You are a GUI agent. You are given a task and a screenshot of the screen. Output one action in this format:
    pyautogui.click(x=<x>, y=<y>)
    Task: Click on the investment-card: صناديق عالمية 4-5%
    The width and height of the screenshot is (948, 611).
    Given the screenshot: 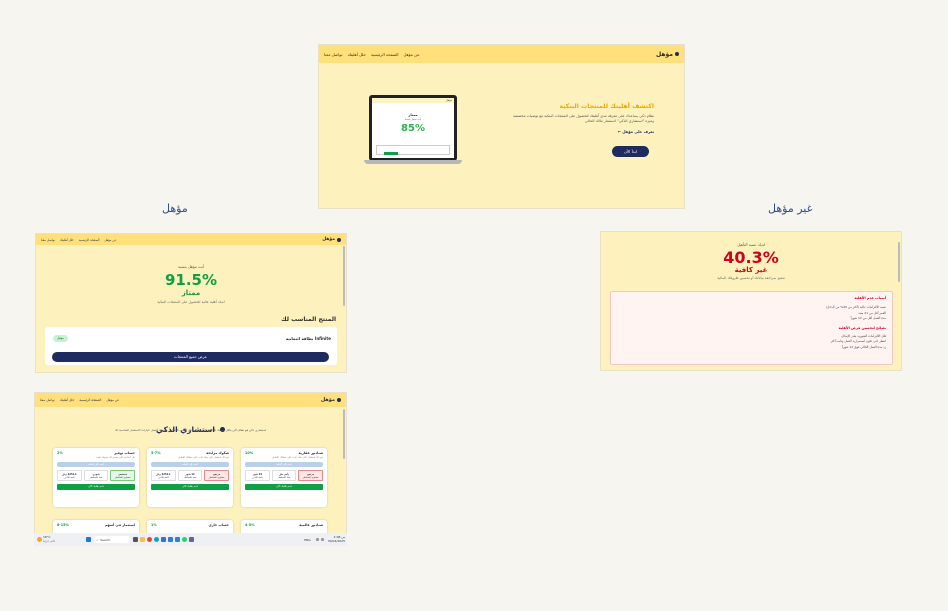 What is the action you would take?
    pyautogui.click(x=284, y=526)
    